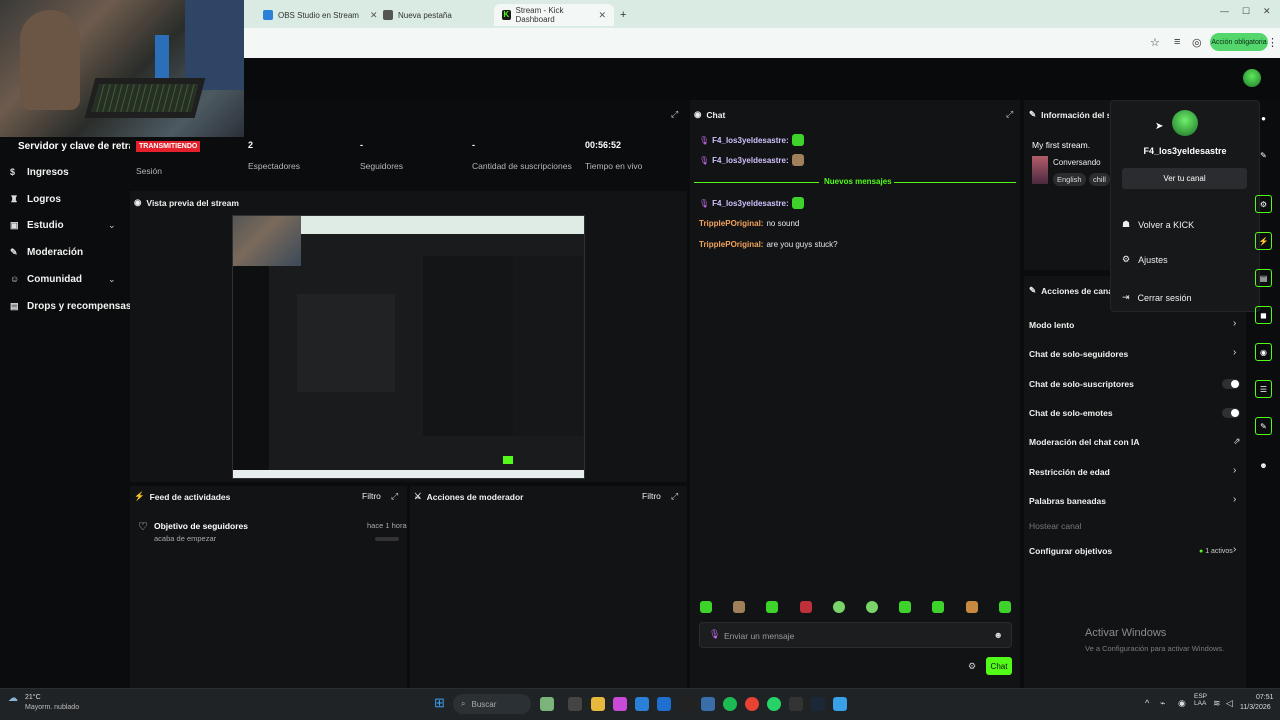 This screenshot has width=1280, height=720. I want to click on subs-only-toggle, so click(1231, 384).